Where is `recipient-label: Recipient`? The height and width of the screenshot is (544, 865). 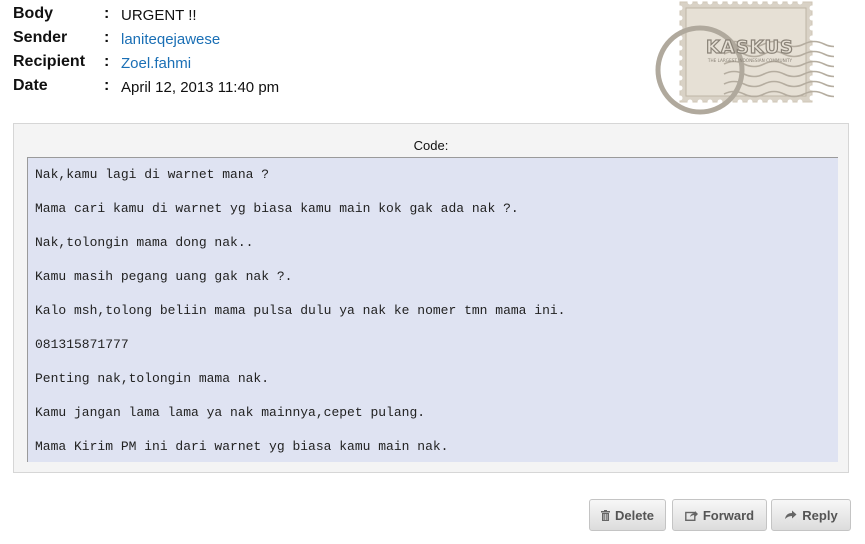 recipient-label: Recipient is located at coordinates (49, 61).